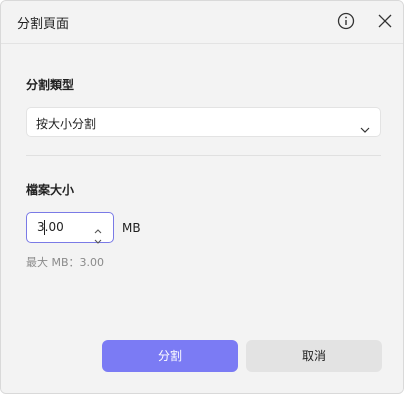 The height and width of the screenshot is (396, 406). Describe the element at coordinates (50, 227) in the screenshot. I see `file-size-value: 3.00` at that location.